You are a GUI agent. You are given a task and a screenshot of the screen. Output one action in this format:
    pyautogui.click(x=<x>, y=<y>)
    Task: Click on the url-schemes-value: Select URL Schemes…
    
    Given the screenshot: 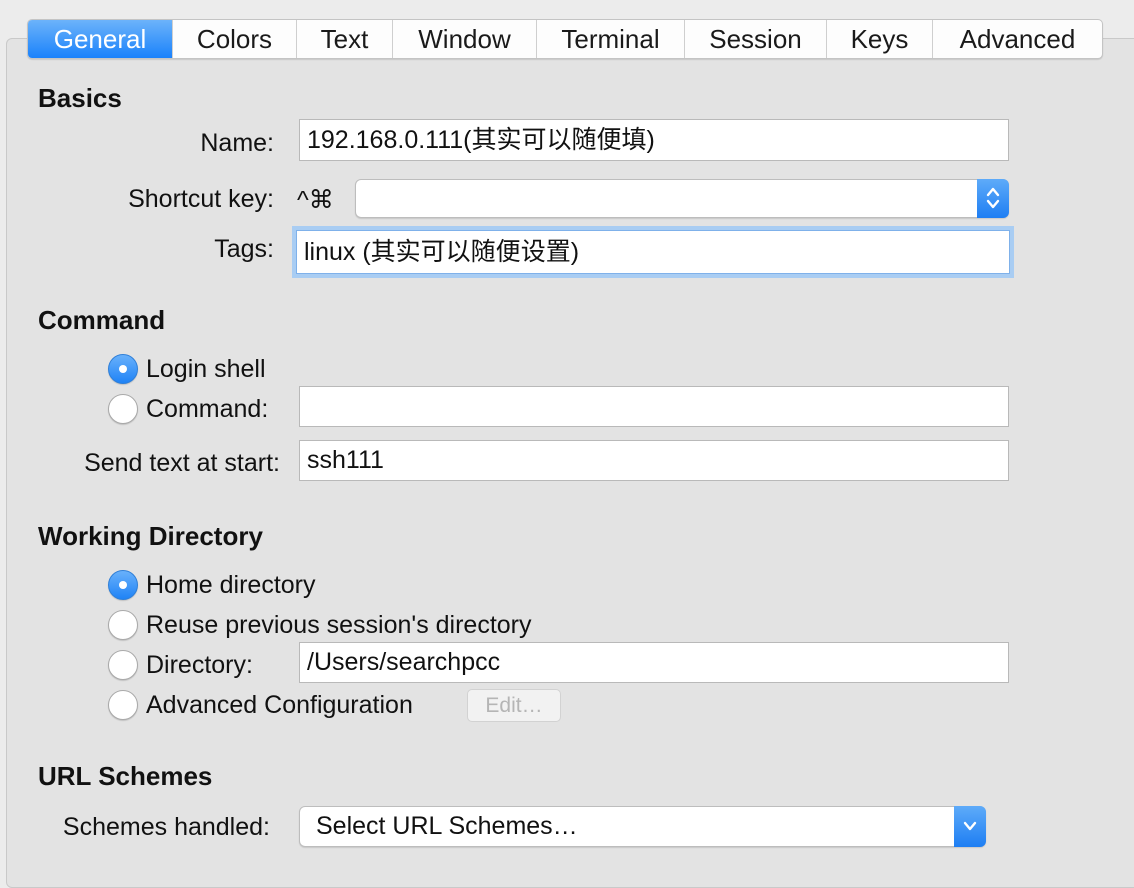 What is the action you would take?
    pyautogui.click(x=447, y=826)
    